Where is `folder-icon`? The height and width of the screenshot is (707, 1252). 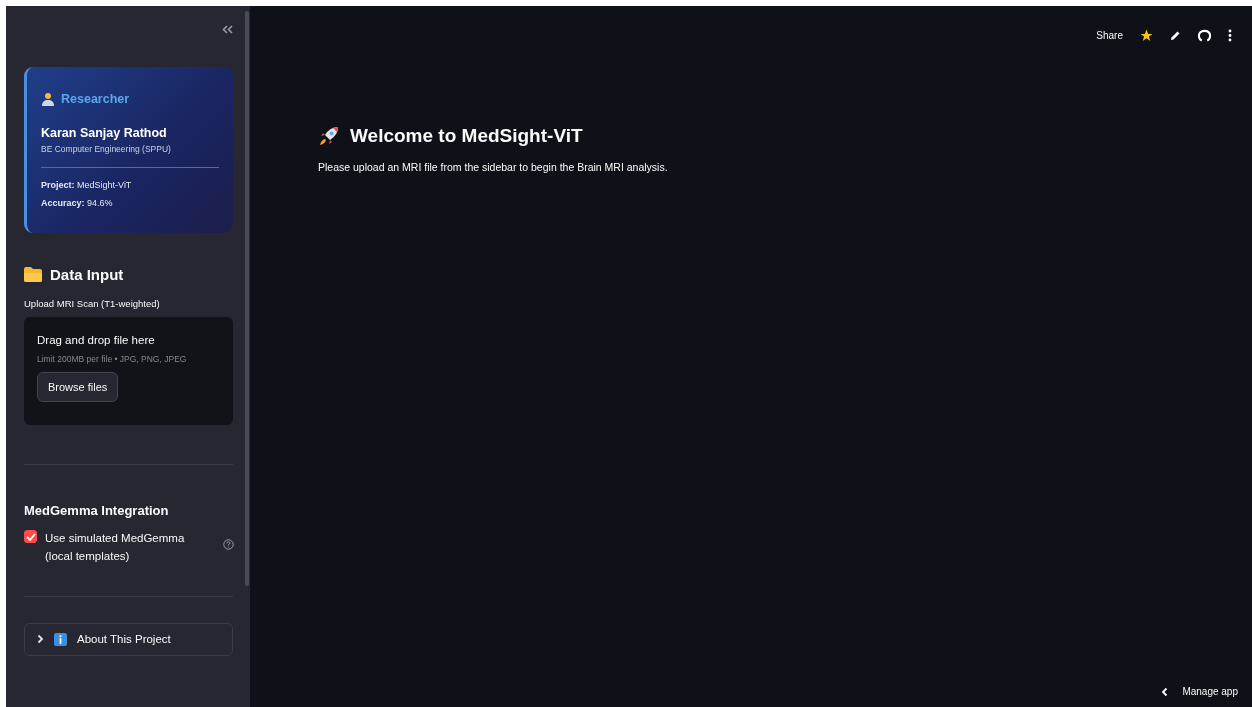 folder-icon is located at coordinates (33, 274).